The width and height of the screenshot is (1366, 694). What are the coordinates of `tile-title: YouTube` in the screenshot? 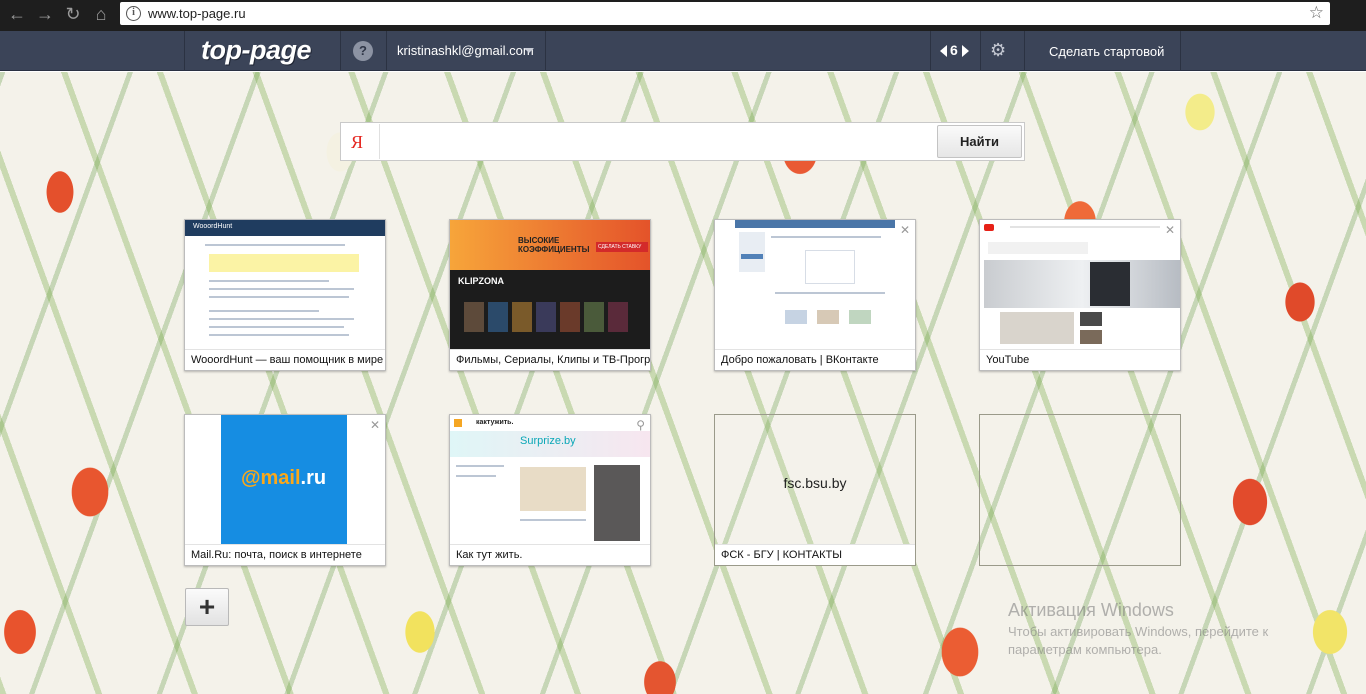 It's located at (1080, 359).